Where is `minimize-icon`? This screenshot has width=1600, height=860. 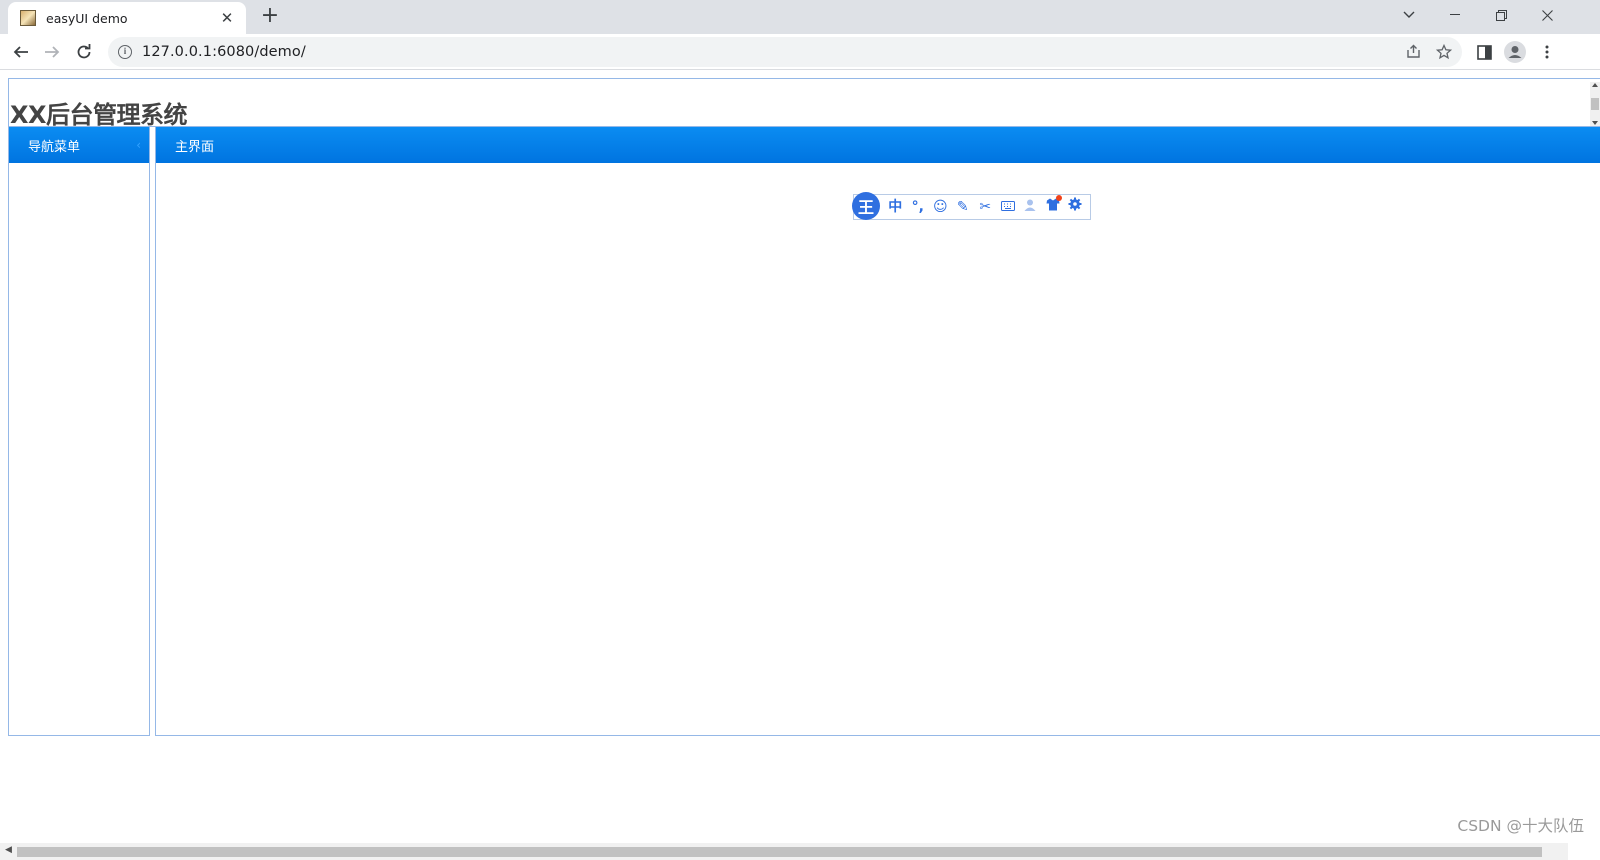 minimize-icon is located at coordinates (1455, 14).